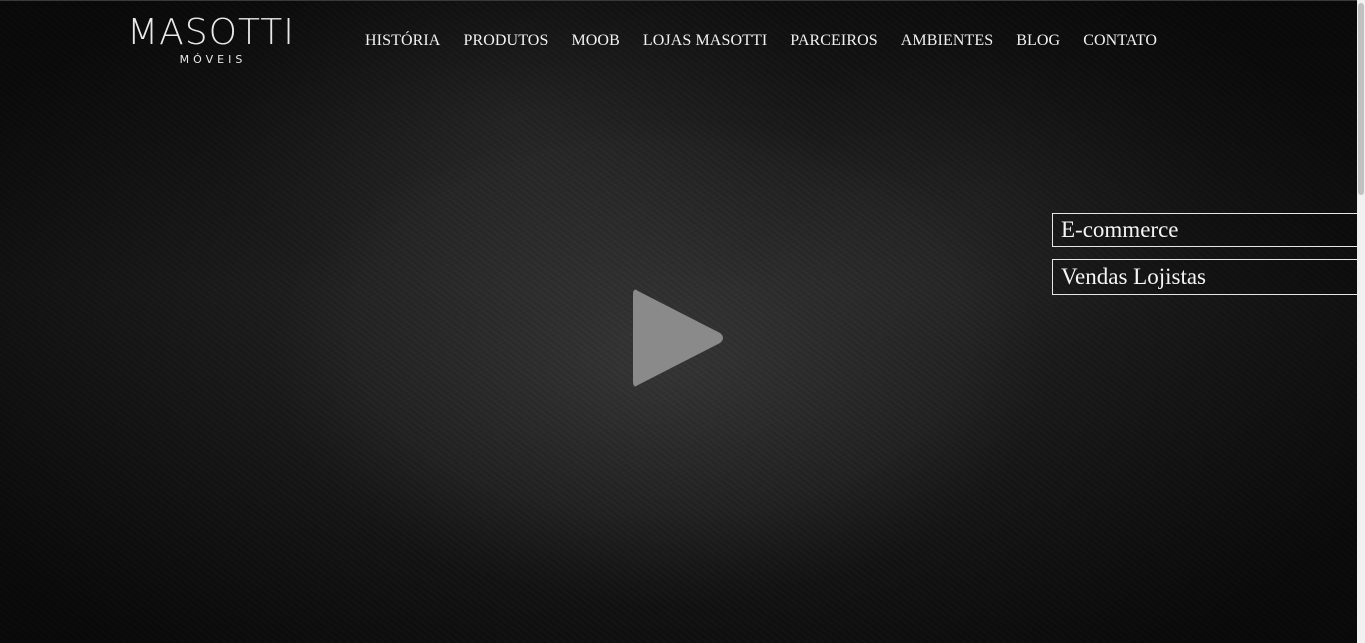  Describe the element at coordinates (1204, 277) in the screenshot. I see `vendas-lojistas-button: Vendas Lojistas` at that location.